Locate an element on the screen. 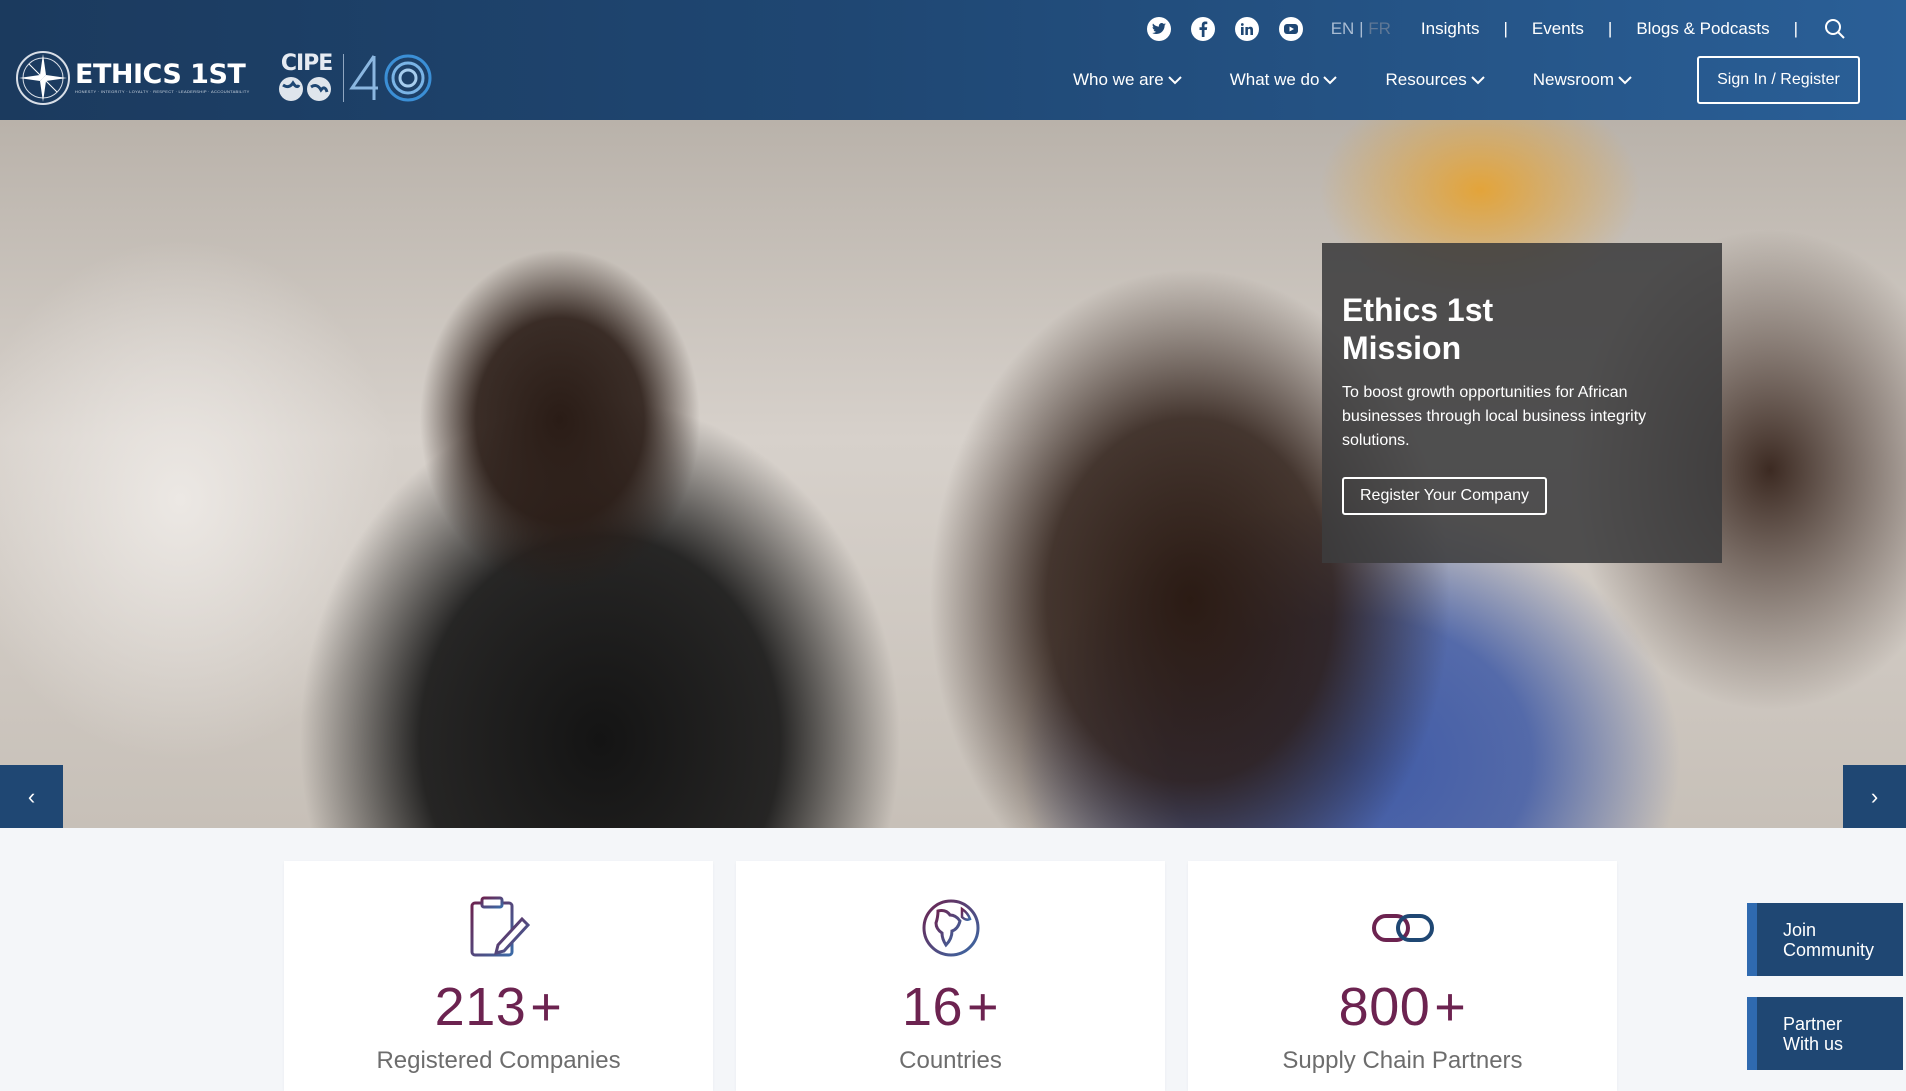 Image resolution: width=1906 pixels, height=1091 pixels. nav-what-we-do: What we do is located at coordinates (1284, 80).